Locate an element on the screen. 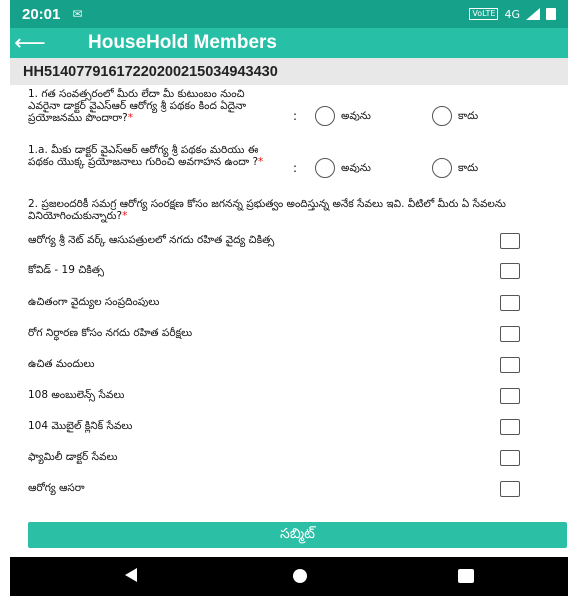  back-button: ⟵ is located at coordinates (30, 43).